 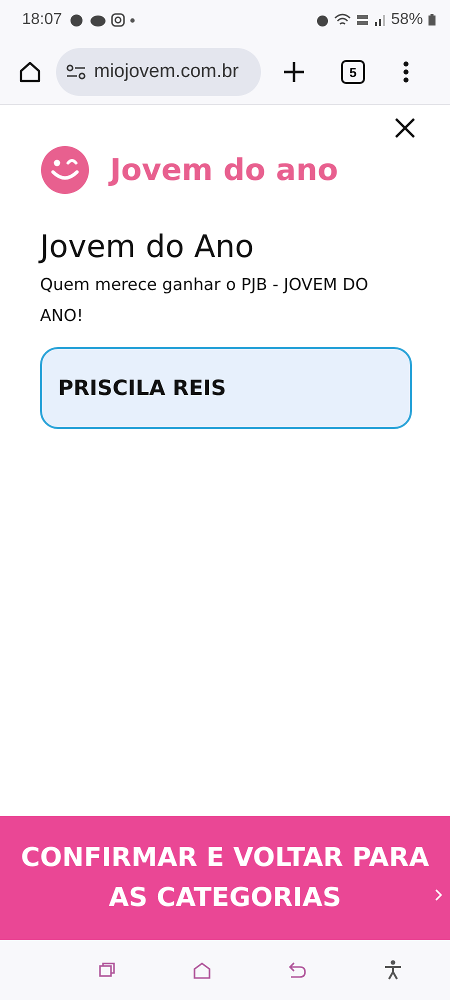 What do you see at coordinates (438, 895) in the screenshot?
I see `chevron-right-icon` at bounding box center [438, 895].